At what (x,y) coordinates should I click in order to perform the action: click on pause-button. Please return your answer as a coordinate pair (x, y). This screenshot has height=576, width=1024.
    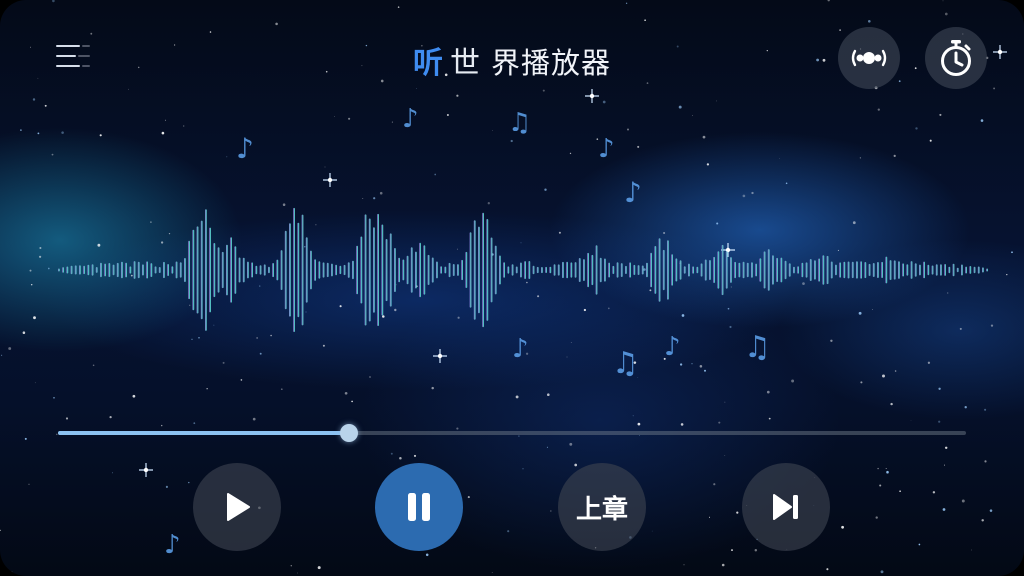
    Looking at the image, I should click on (419, 507).